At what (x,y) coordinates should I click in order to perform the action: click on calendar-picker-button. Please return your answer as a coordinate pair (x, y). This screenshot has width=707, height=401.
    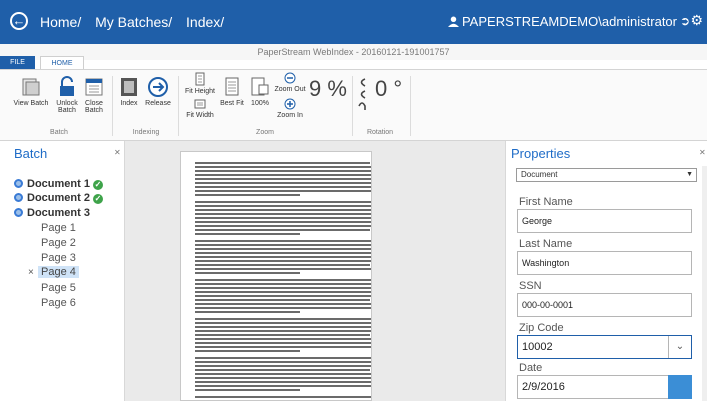
    Looking at the image, I should click on (680, 387).